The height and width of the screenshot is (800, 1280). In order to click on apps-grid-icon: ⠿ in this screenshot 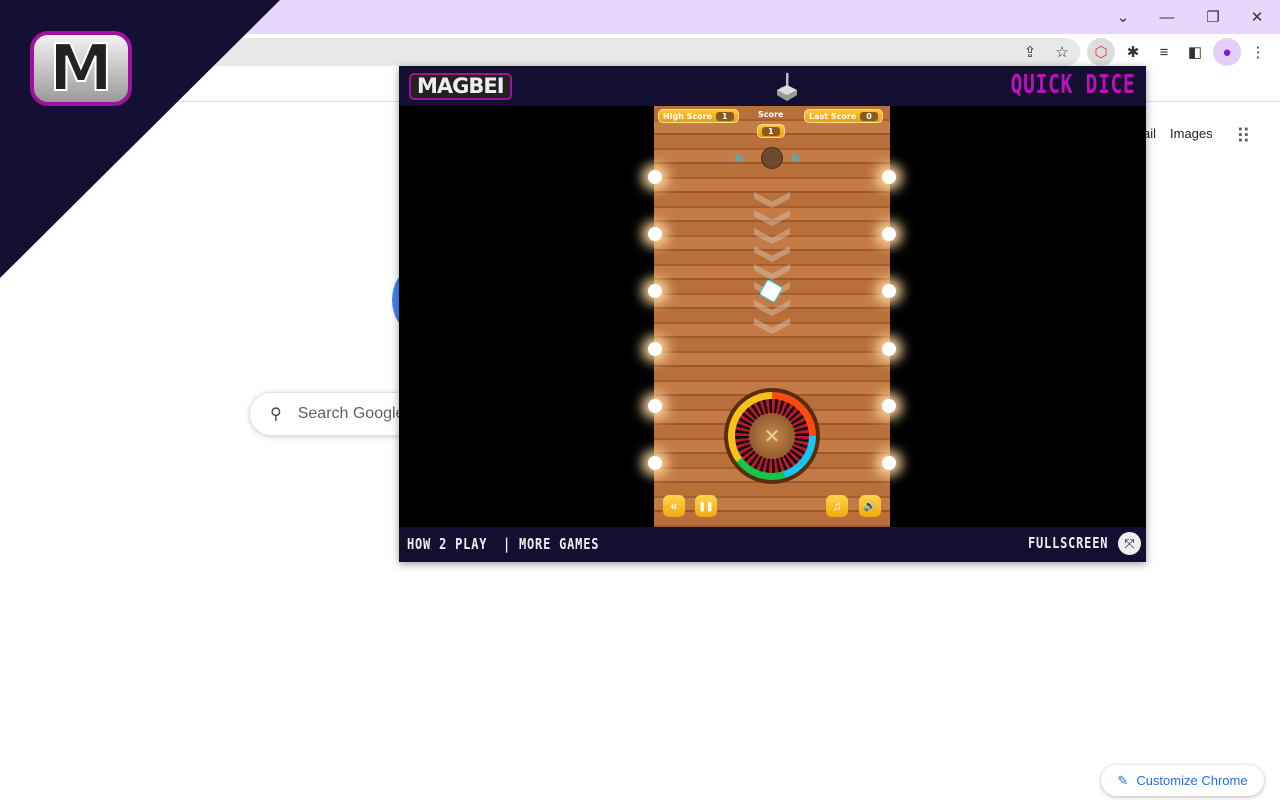, I will do `click(1243, 136)`.